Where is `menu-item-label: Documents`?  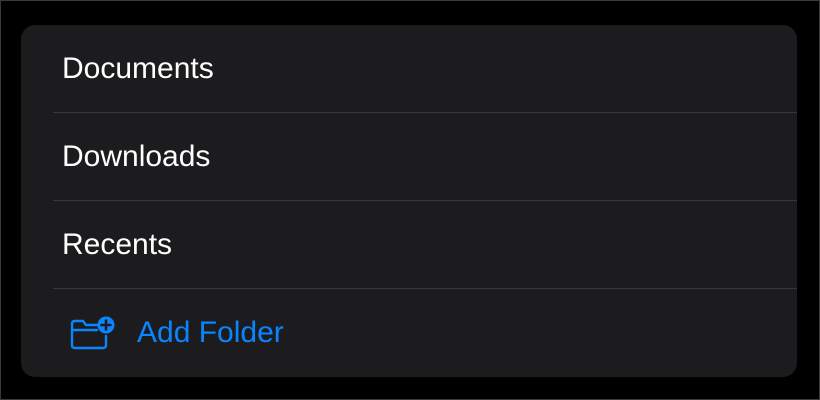
menu-item-label: Documents is located at coordinates (138, 68).